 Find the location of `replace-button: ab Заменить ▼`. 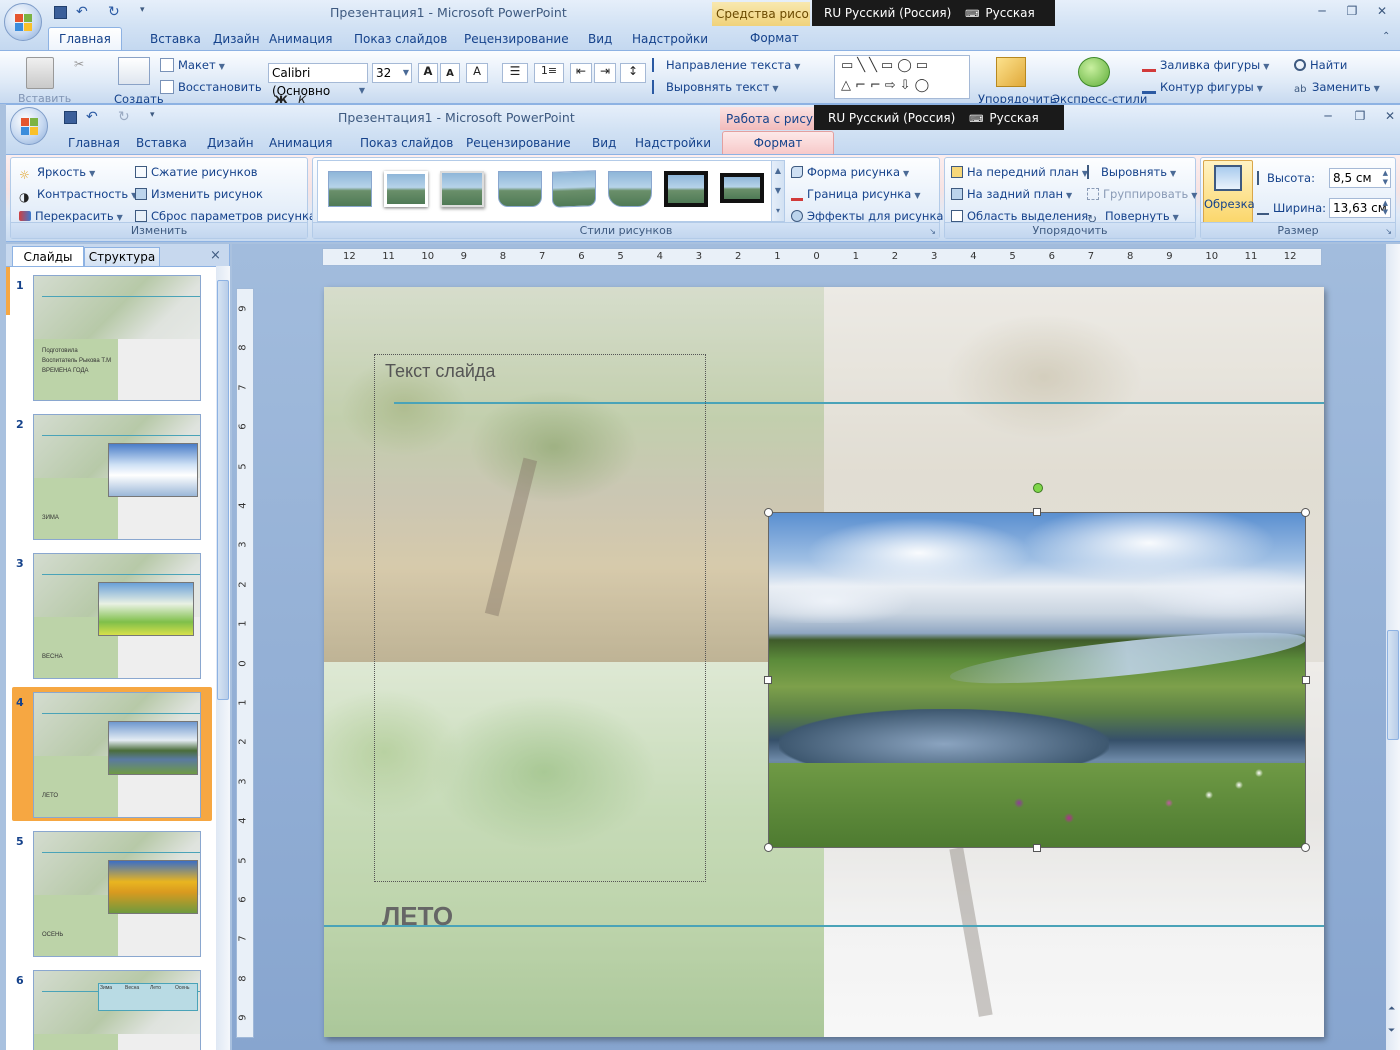

replace-button: ab Заменить ▼ is located at coordinates (1337, 87).